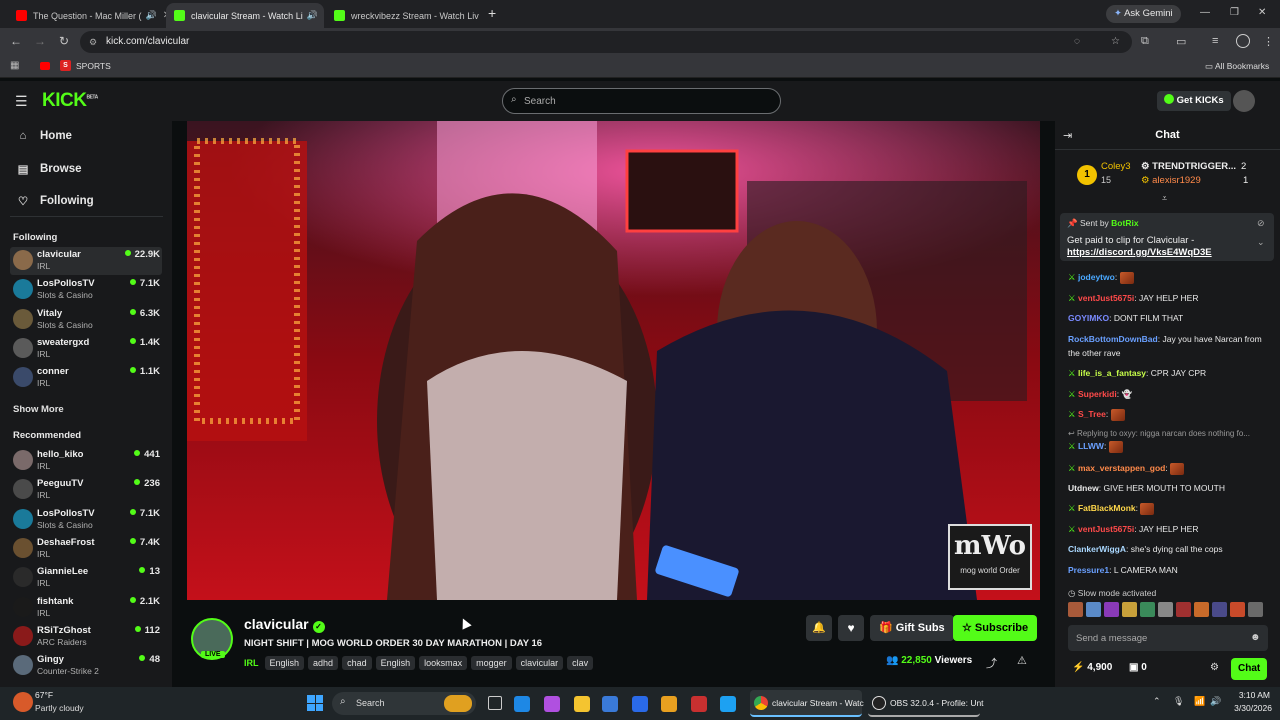  Describe the element at coordinates (1113, 339) in the screenshot. I see `chat-username: RockBottomDownBad` at that location.